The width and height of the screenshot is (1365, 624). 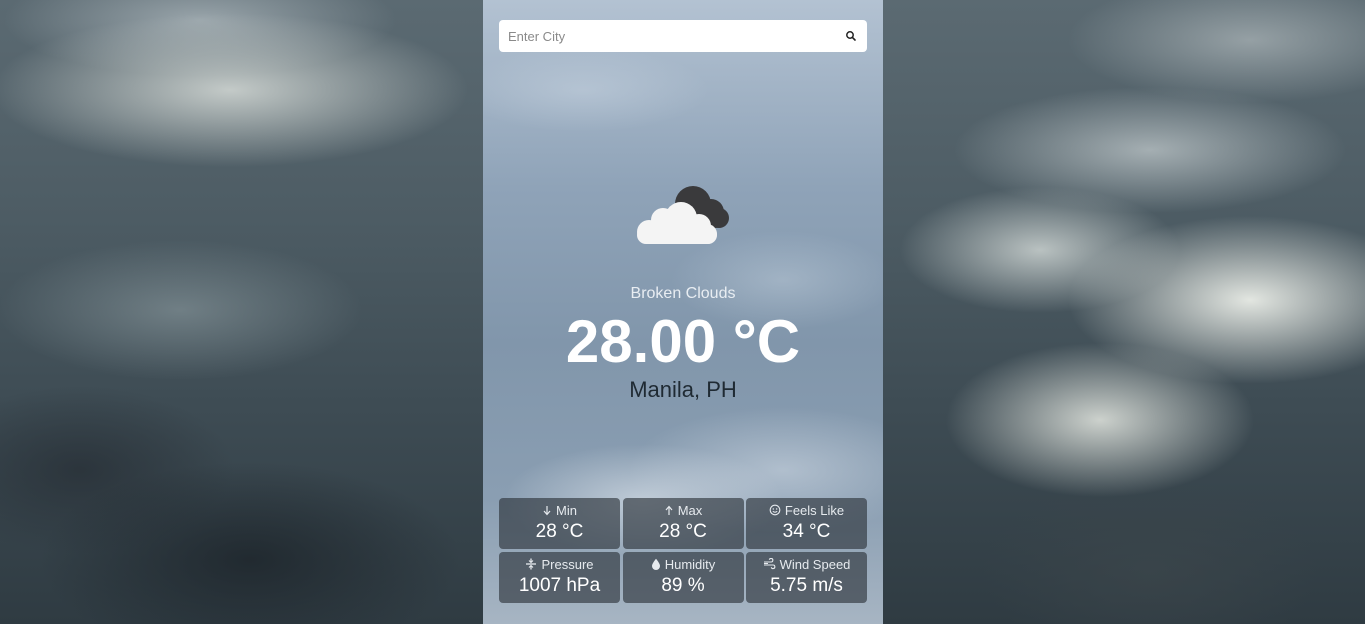 I want to click on broken-clouds-icon, so click(x=683, y=215).